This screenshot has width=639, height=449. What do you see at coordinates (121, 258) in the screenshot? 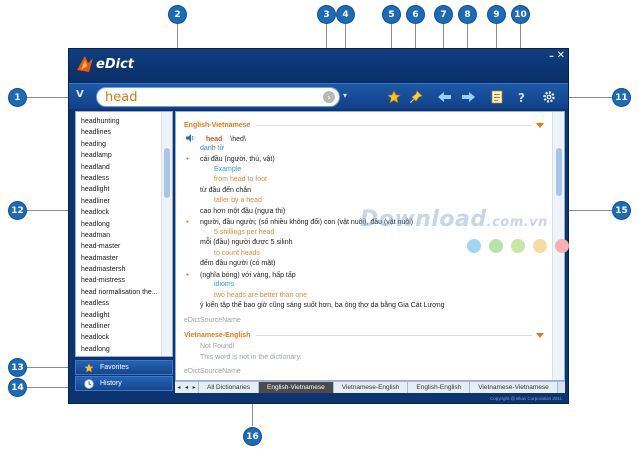
I see `word-list-item: headmaster` at bounding box center [121, 258].